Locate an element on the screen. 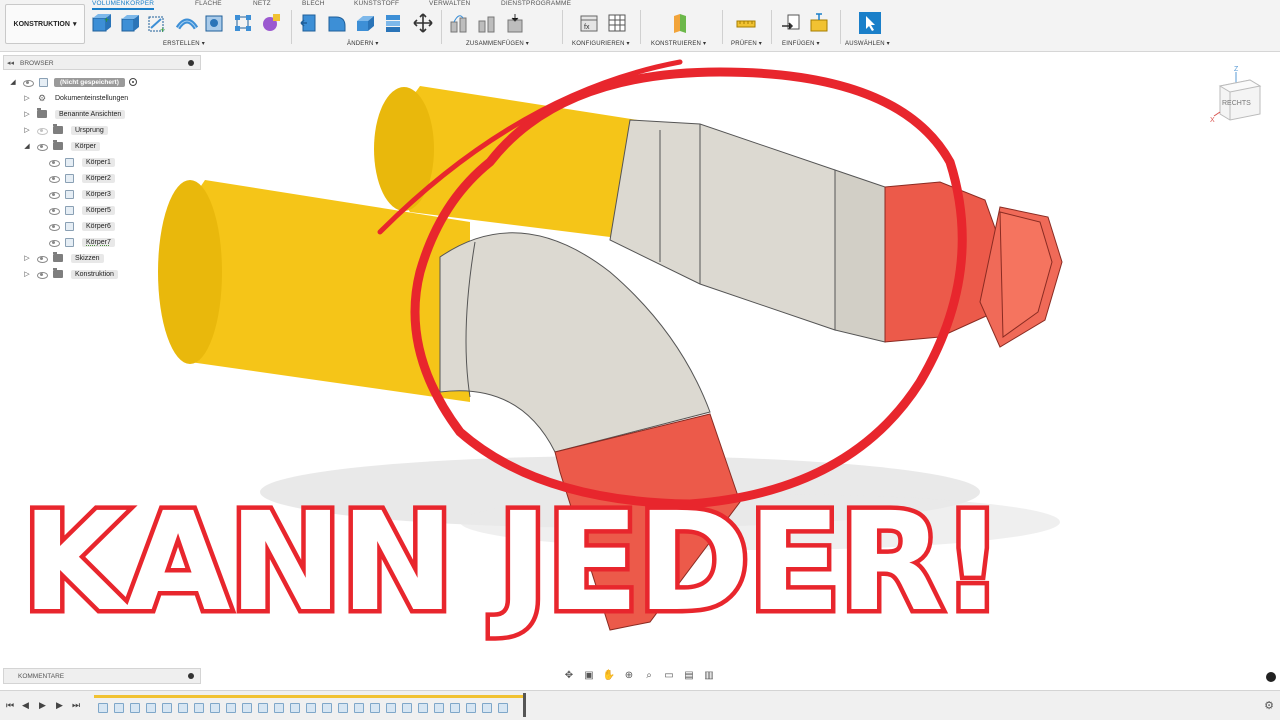 This screenshot has width=1280, height=720. view-cube: Z RECHTS X is located at coordinates (1239, 93).